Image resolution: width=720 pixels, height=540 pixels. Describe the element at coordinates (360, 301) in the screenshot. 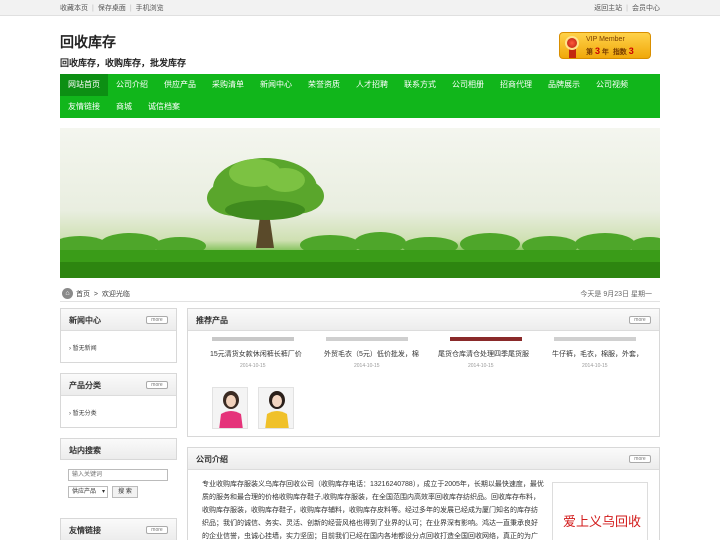

I see `divider` at that location.